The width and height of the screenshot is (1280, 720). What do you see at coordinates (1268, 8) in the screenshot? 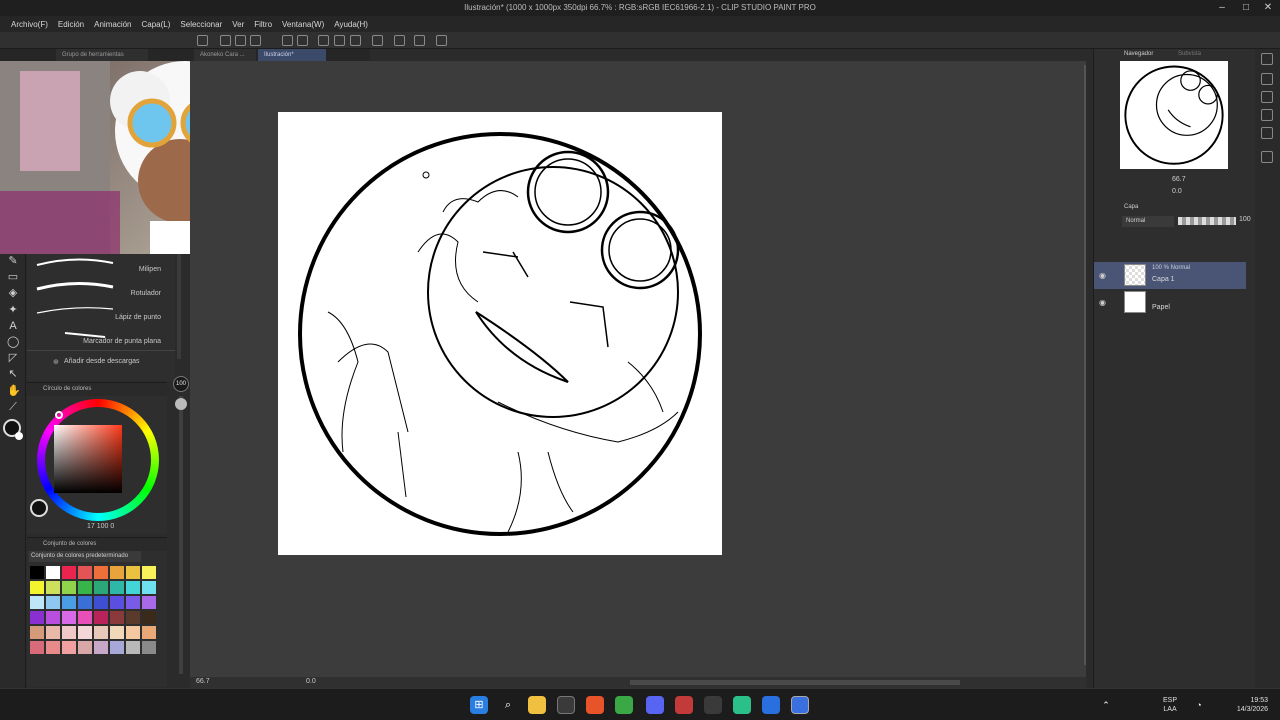
I see `close-icon: ✕` at bounding box center [1268, 8].